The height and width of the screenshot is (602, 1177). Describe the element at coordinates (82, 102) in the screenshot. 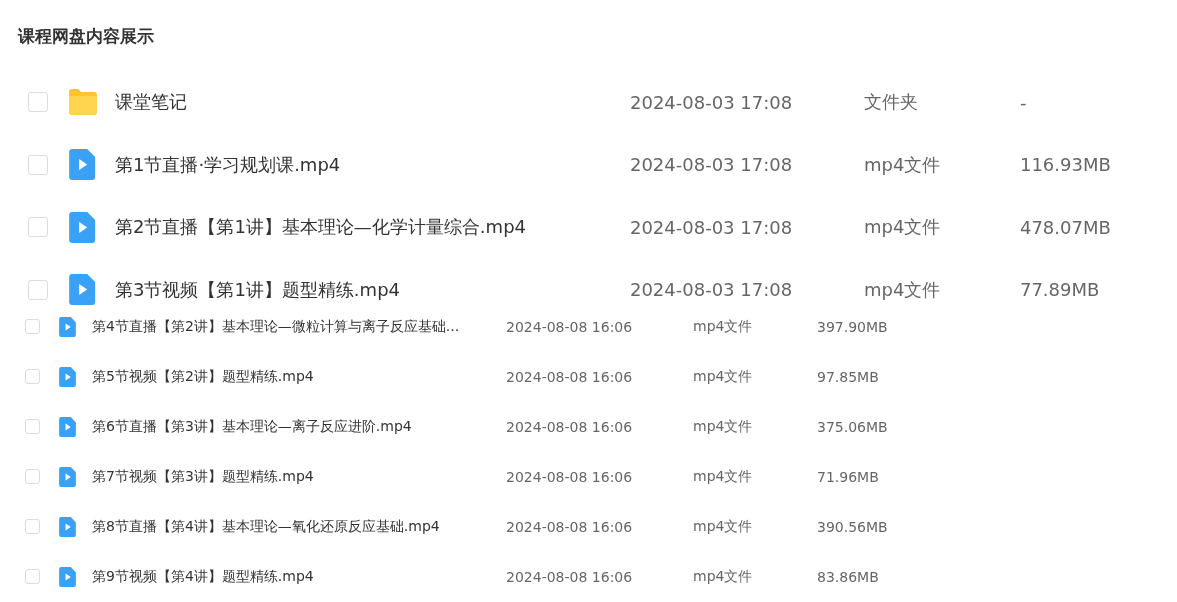

I see `folder-icon` at that location.